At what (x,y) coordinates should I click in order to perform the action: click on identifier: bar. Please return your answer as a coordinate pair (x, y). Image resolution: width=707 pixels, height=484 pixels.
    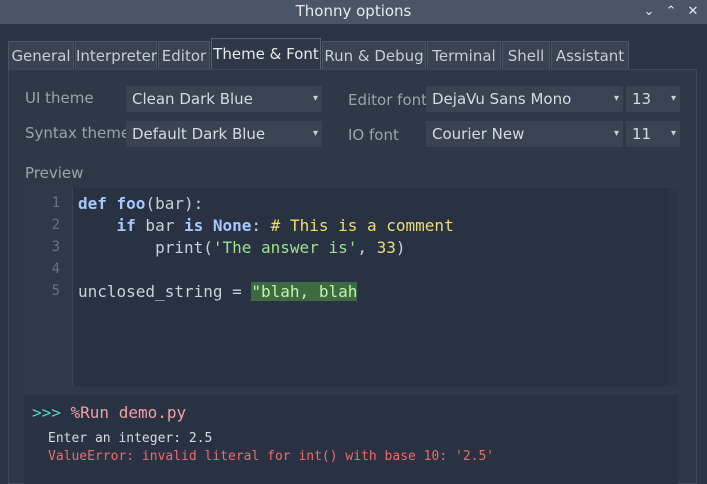
    Looking at the image, I should click on (159, 225).